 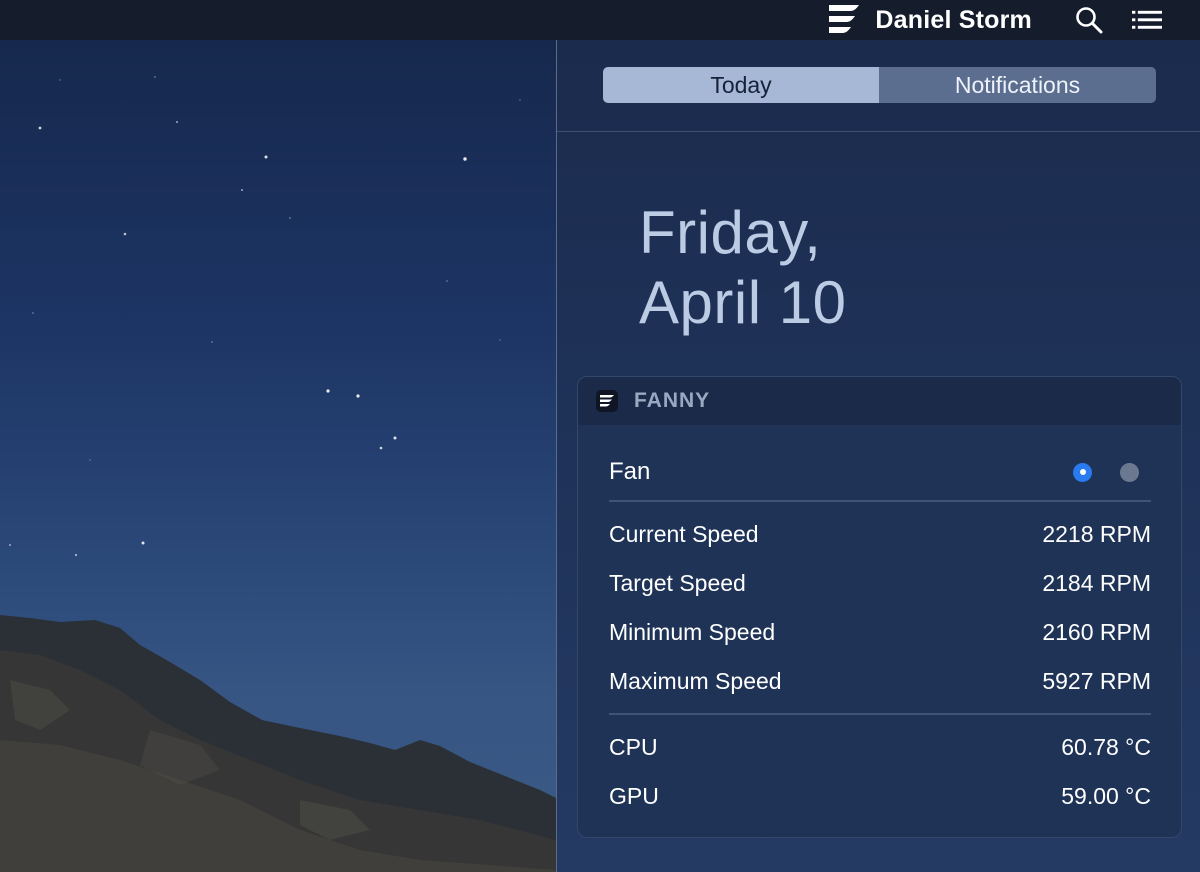 I want to click on date-weekday: Friday,, so click(x=730, y=232).